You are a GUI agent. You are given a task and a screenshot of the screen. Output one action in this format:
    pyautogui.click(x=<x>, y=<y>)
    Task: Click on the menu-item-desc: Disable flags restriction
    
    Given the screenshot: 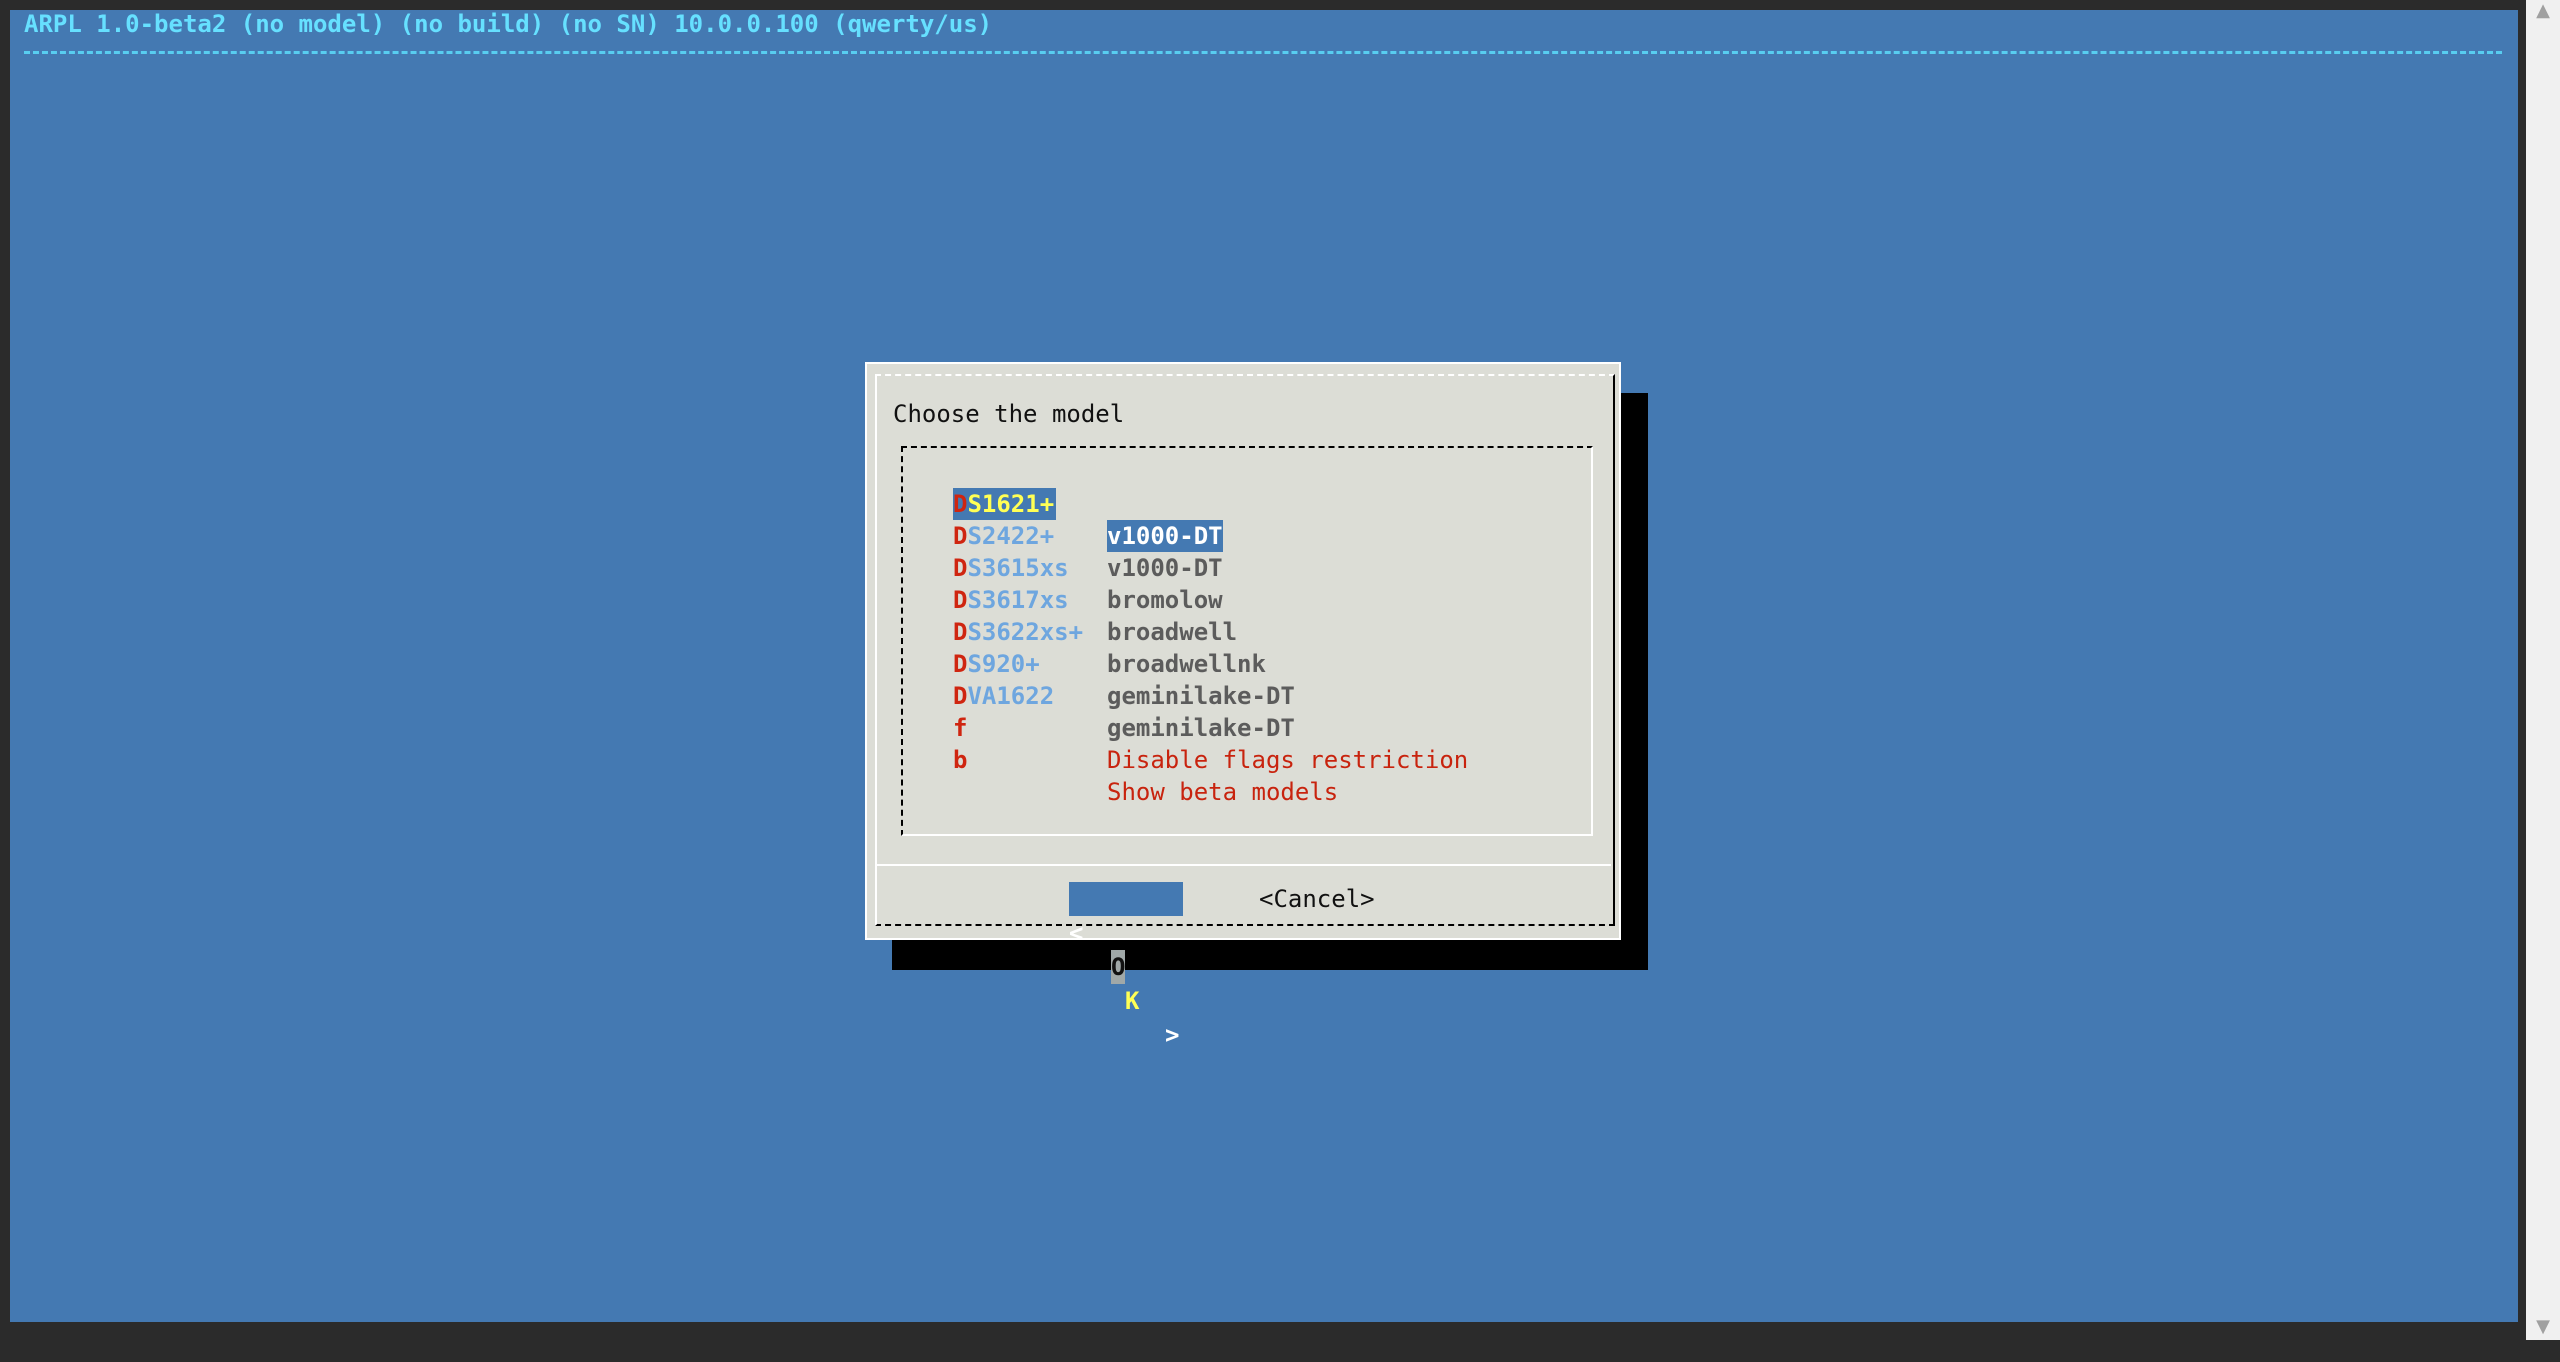 What is the action you would take?
    pyautogui.click(x=1288, y=760)
    